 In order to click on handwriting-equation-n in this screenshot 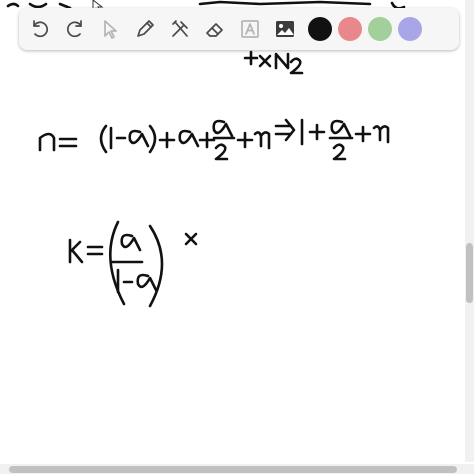, I will do `click(214, 139)`.